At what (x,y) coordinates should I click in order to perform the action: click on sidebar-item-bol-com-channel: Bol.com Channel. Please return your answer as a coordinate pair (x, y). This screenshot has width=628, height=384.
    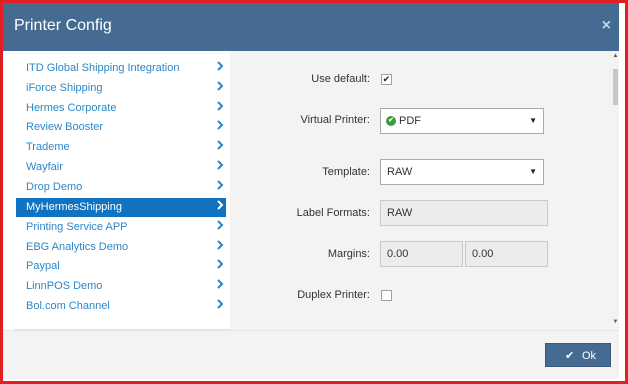
    Looking at the image, I should click on (121, 306).